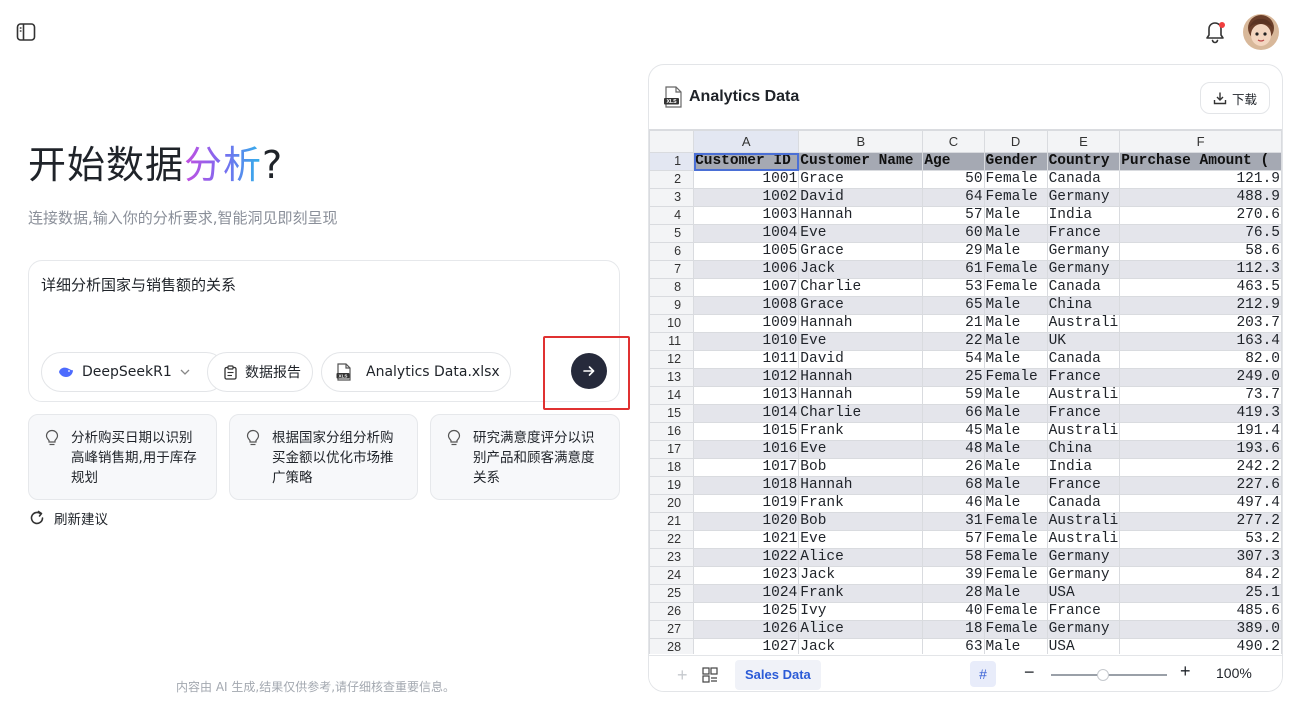 This screenshot has width=1295, height=701. I want to click on column-header-d: D, so click(1015, 141).